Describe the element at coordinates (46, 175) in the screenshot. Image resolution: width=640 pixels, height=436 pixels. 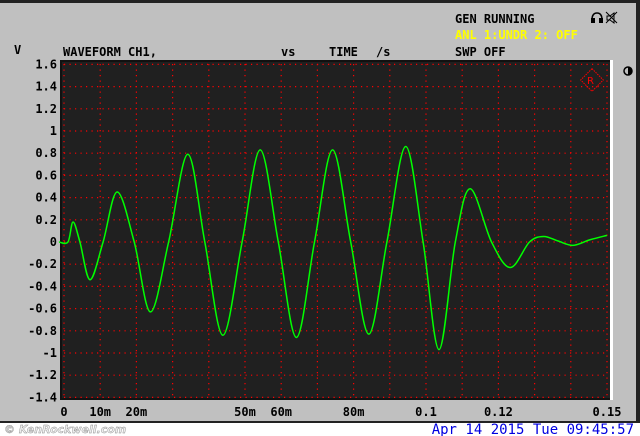
I see `y-tick-label: 0.6` at that location.